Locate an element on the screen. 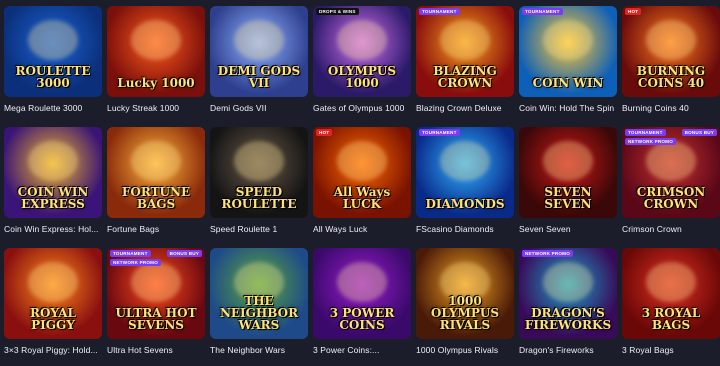 The height and width of the screenshot is (366, 720). game-card: SEVEN SEVEN Seven Seven is located at coordinates (568, 186).